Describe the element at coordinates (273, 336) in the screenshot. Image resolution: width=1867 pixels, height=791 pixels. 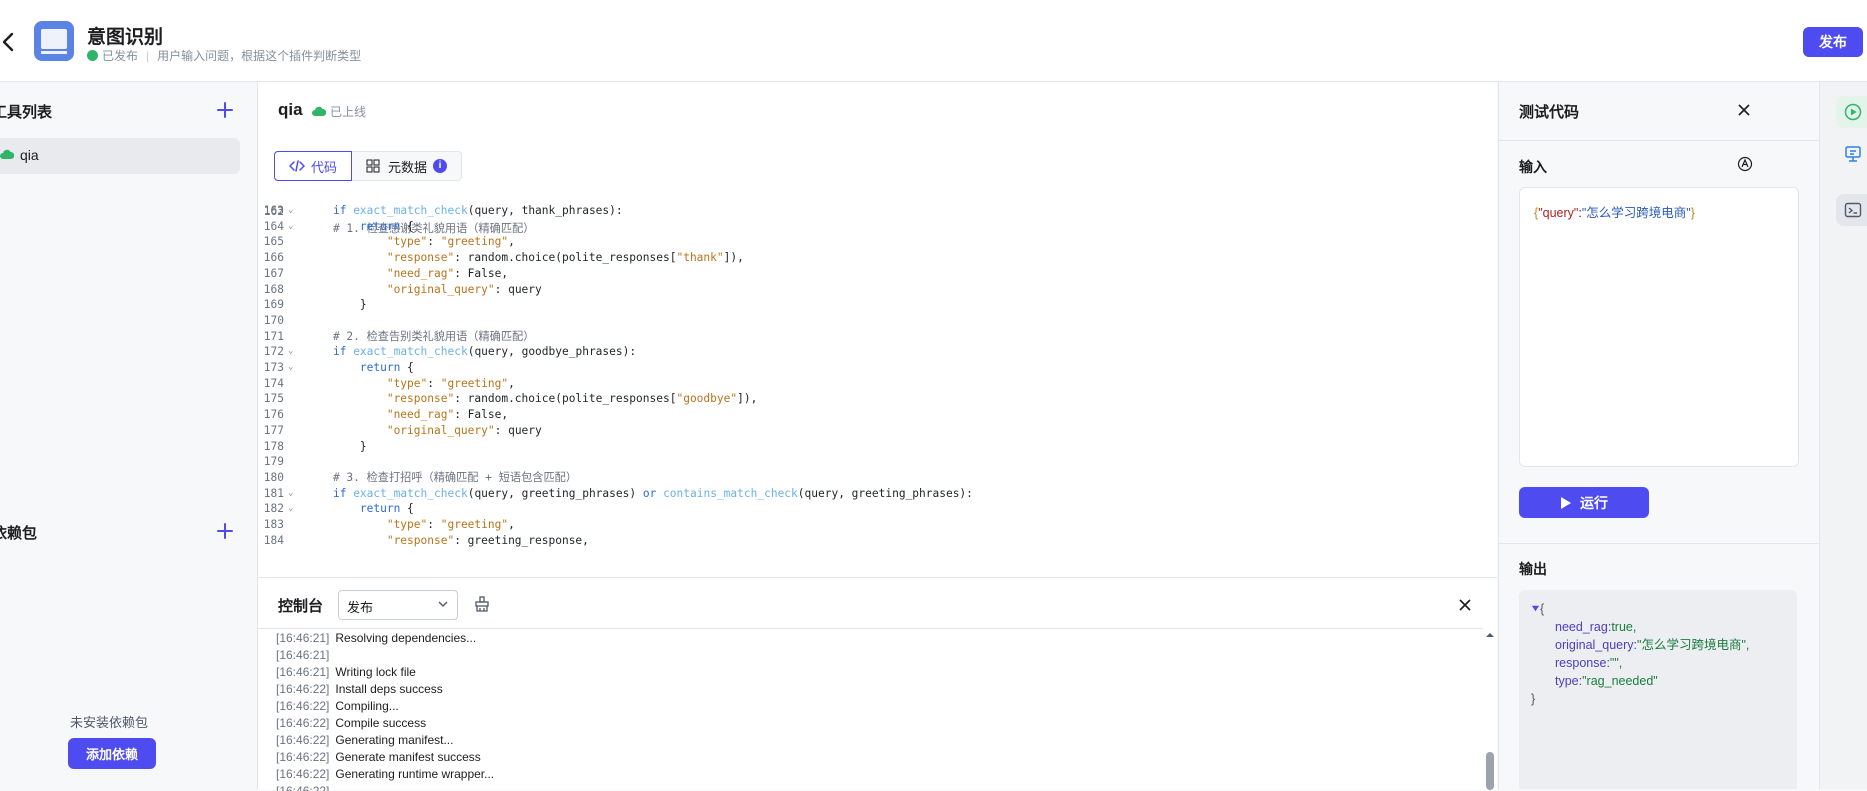
I see `line-number: 171` at that location.